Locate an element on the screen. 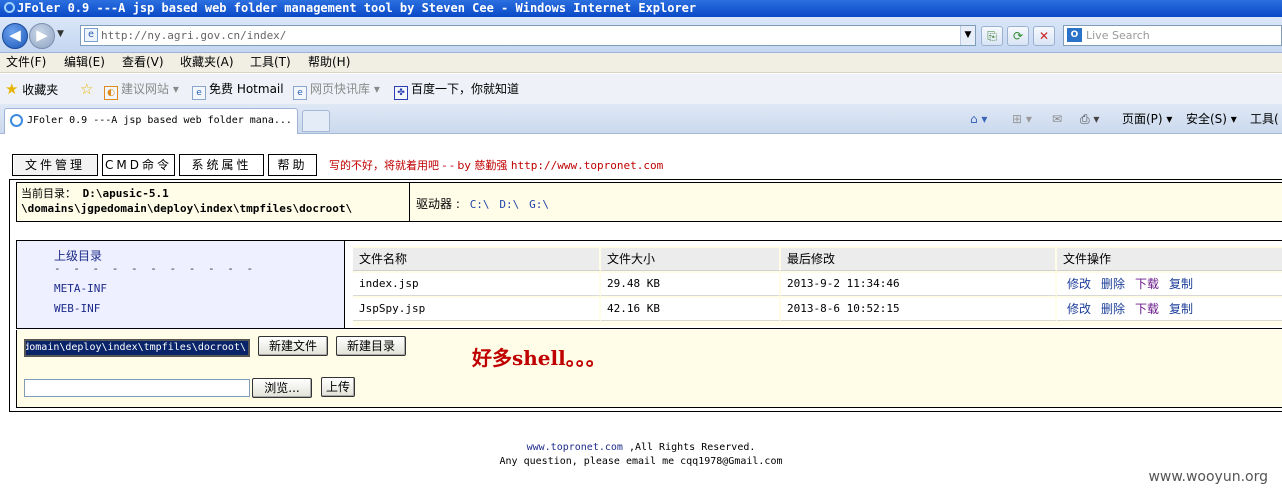 This screenshot has height=489, width=1282. upload-button: 上传 is located at coordinates (338, 387).